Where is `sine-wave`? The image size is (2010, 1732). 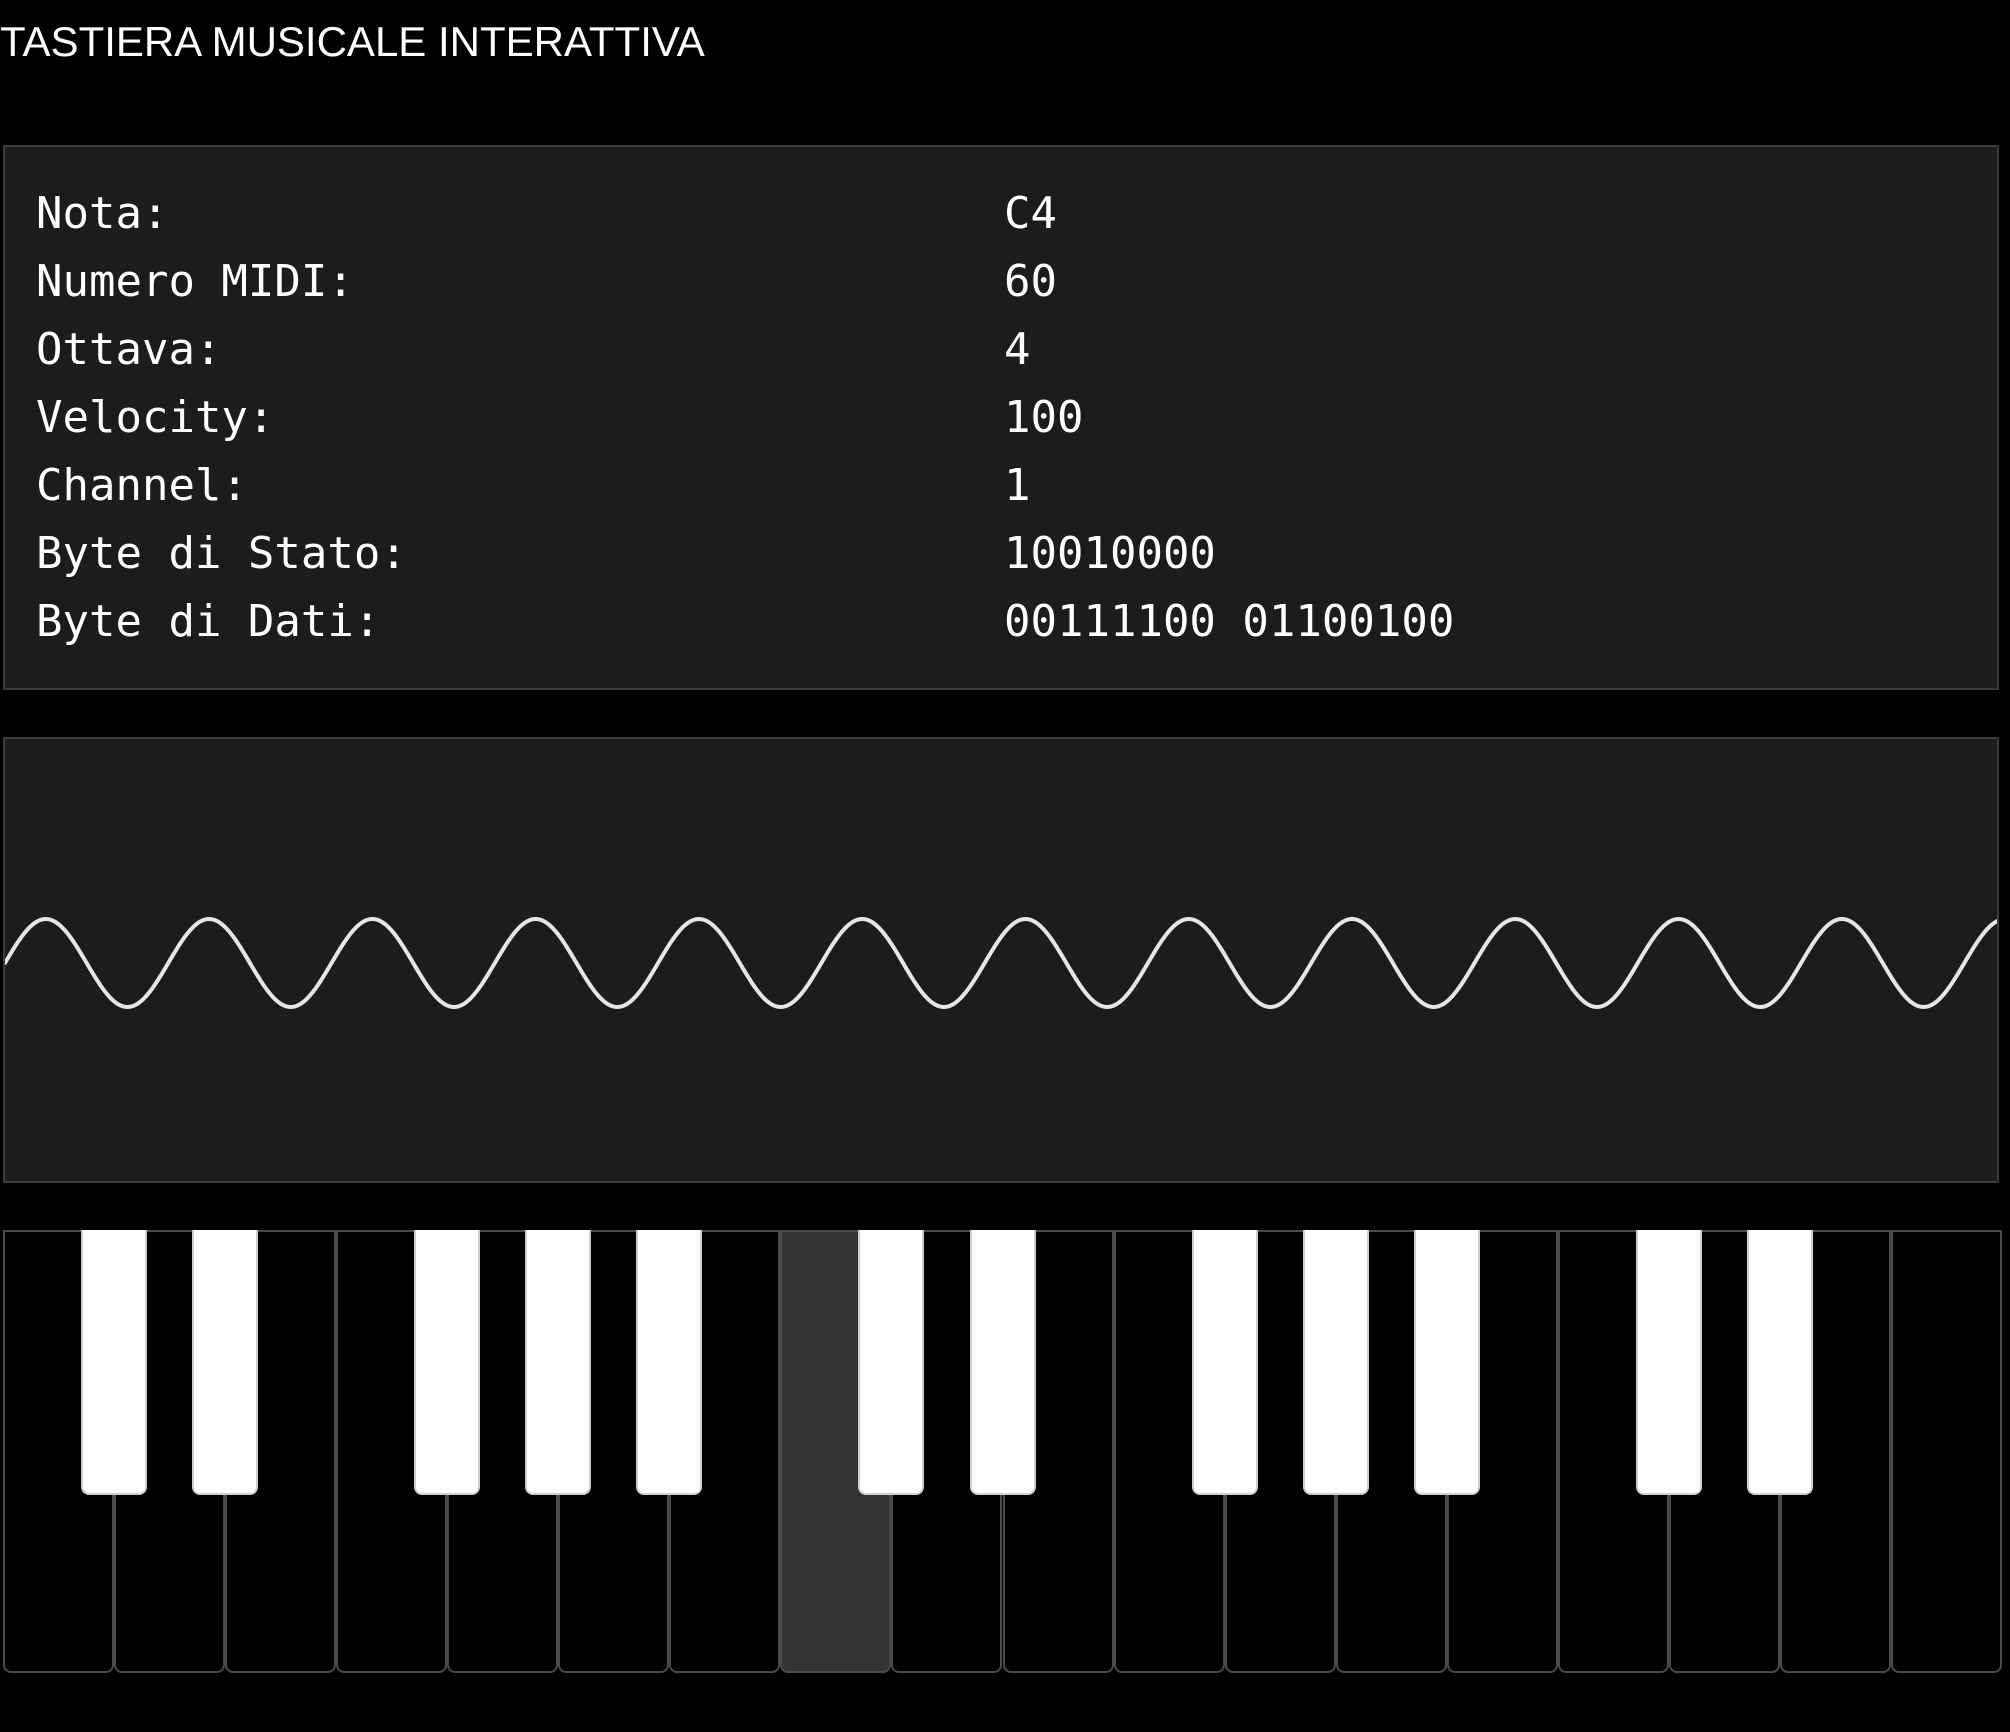 sine-wave is located at coordinates (1001, 963).